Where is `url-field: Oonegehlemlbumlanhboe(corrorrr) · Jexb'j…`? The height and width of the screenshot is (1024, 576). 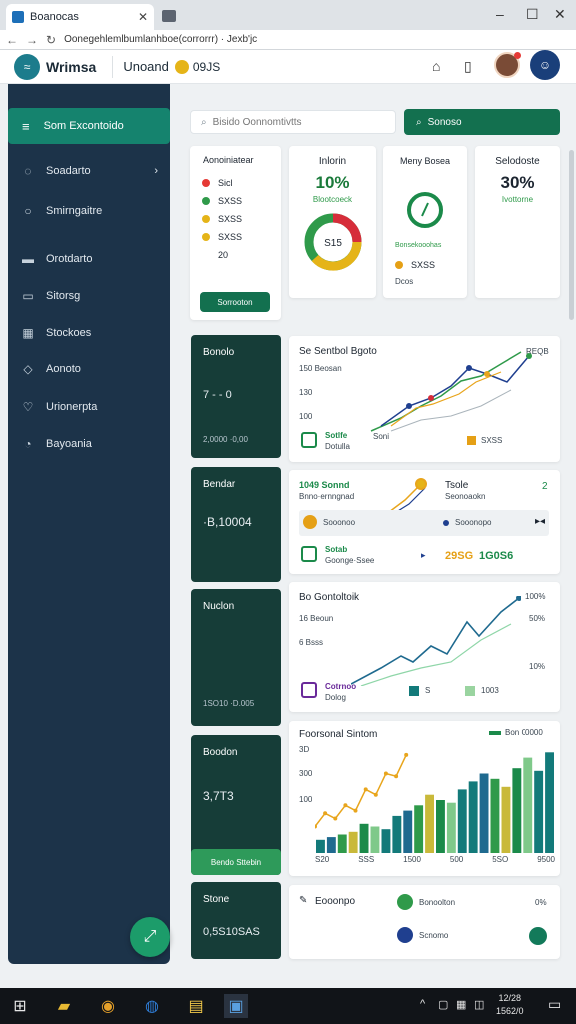
url-field: Oonegehlemlbumlanhboe(corrorrr) · Jexb'j… is located at coordinates (160, 39).